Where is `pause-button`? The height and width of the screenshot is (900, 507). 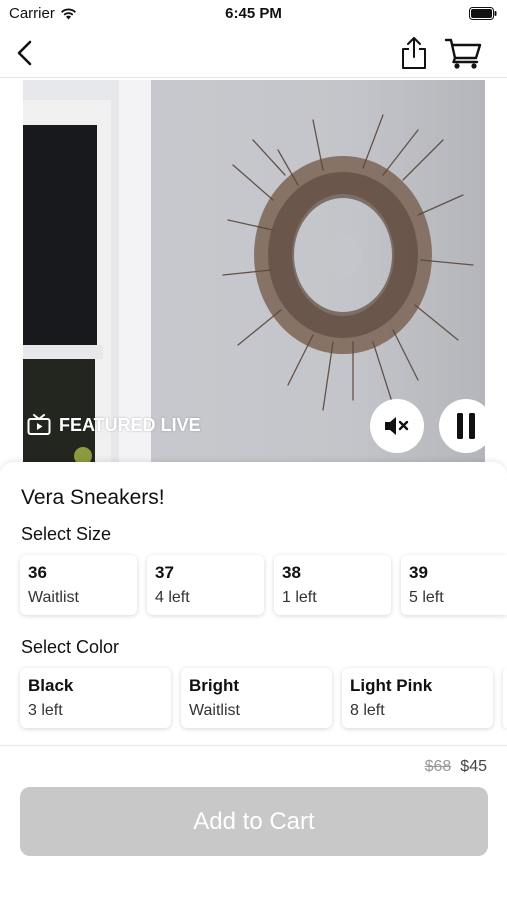 pause-button is located at coordinates (462, 426).